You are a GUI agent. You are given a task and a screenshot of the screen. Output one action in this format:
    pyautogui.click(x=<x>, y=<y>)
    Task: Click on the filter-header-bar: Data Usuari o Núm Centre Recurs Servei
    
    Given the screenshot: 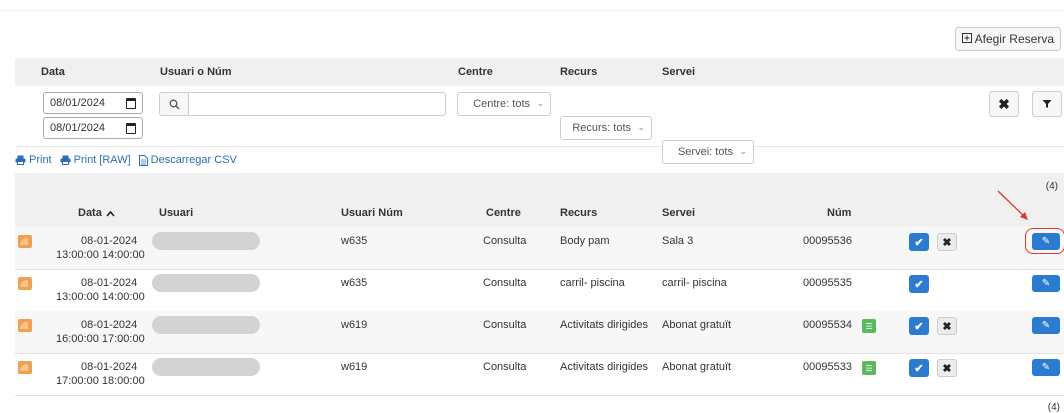 What is the action you would take?
    pyautogui.click(x=539, y=72)
    